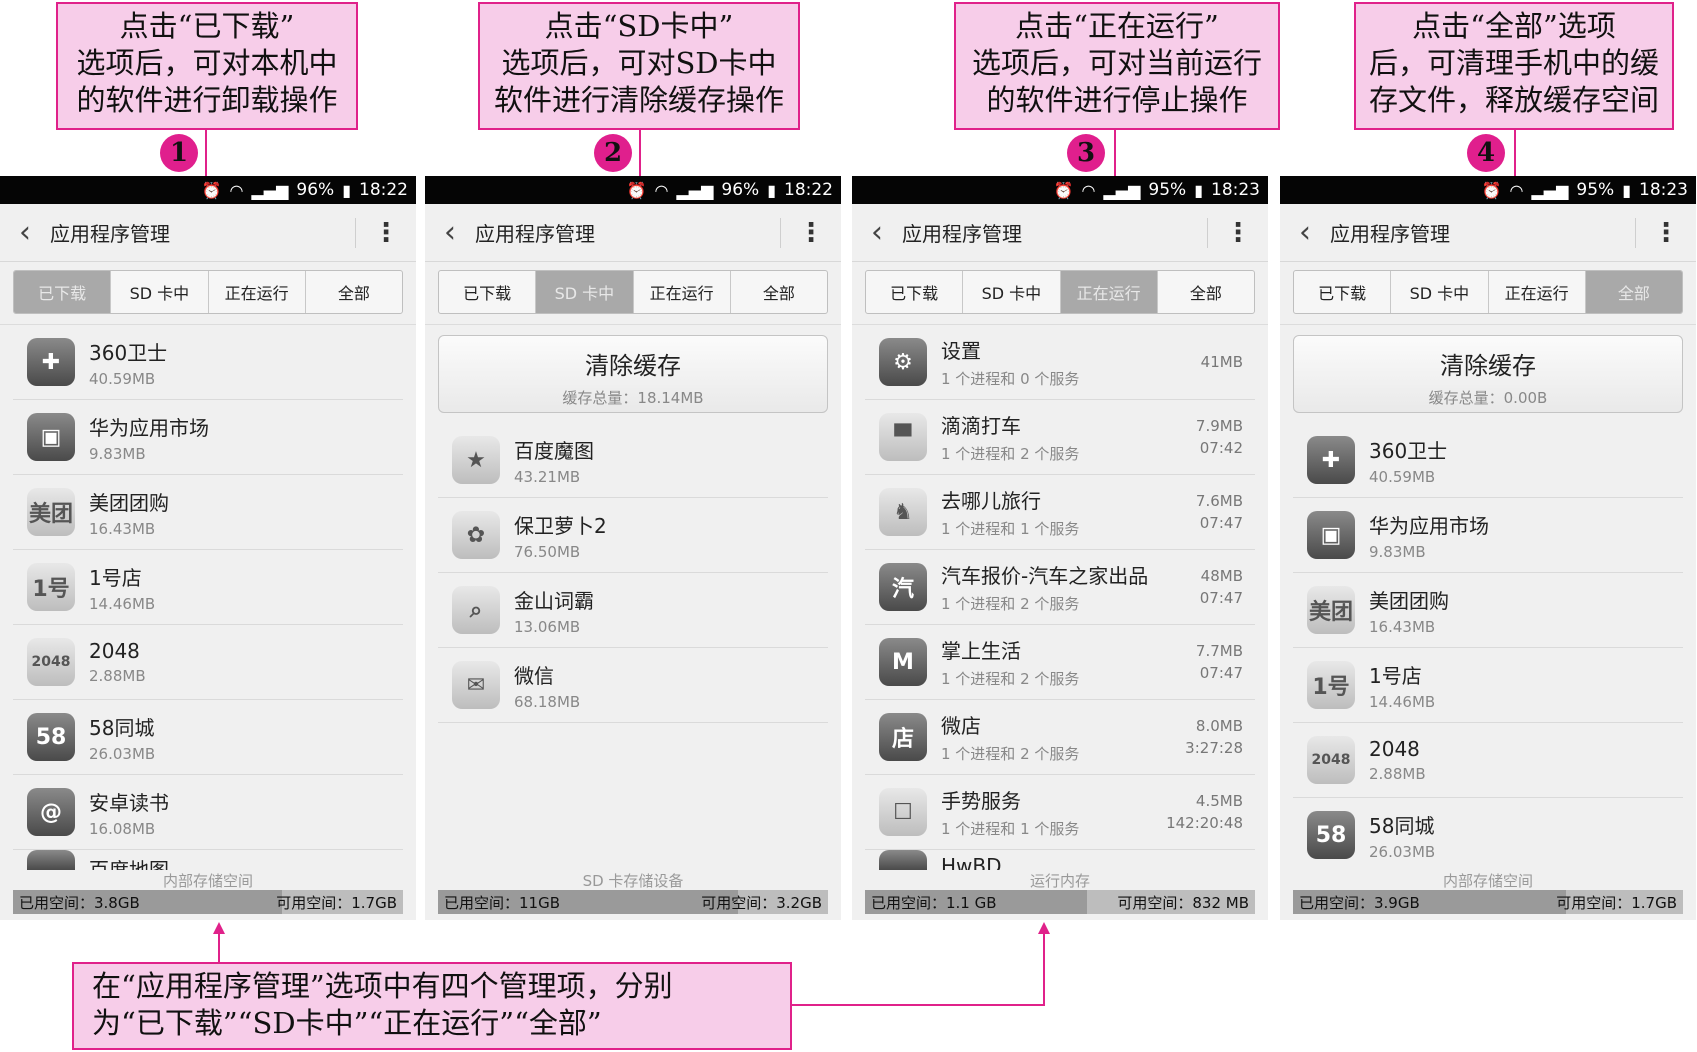 Image resolution: width=1697 pixels, height=1052 pixels. What do you see at coordinates (1526, 610) in the screenshot?
I see `app-text: 美团团购 16.43MB` at bounding box center [1526, 610].